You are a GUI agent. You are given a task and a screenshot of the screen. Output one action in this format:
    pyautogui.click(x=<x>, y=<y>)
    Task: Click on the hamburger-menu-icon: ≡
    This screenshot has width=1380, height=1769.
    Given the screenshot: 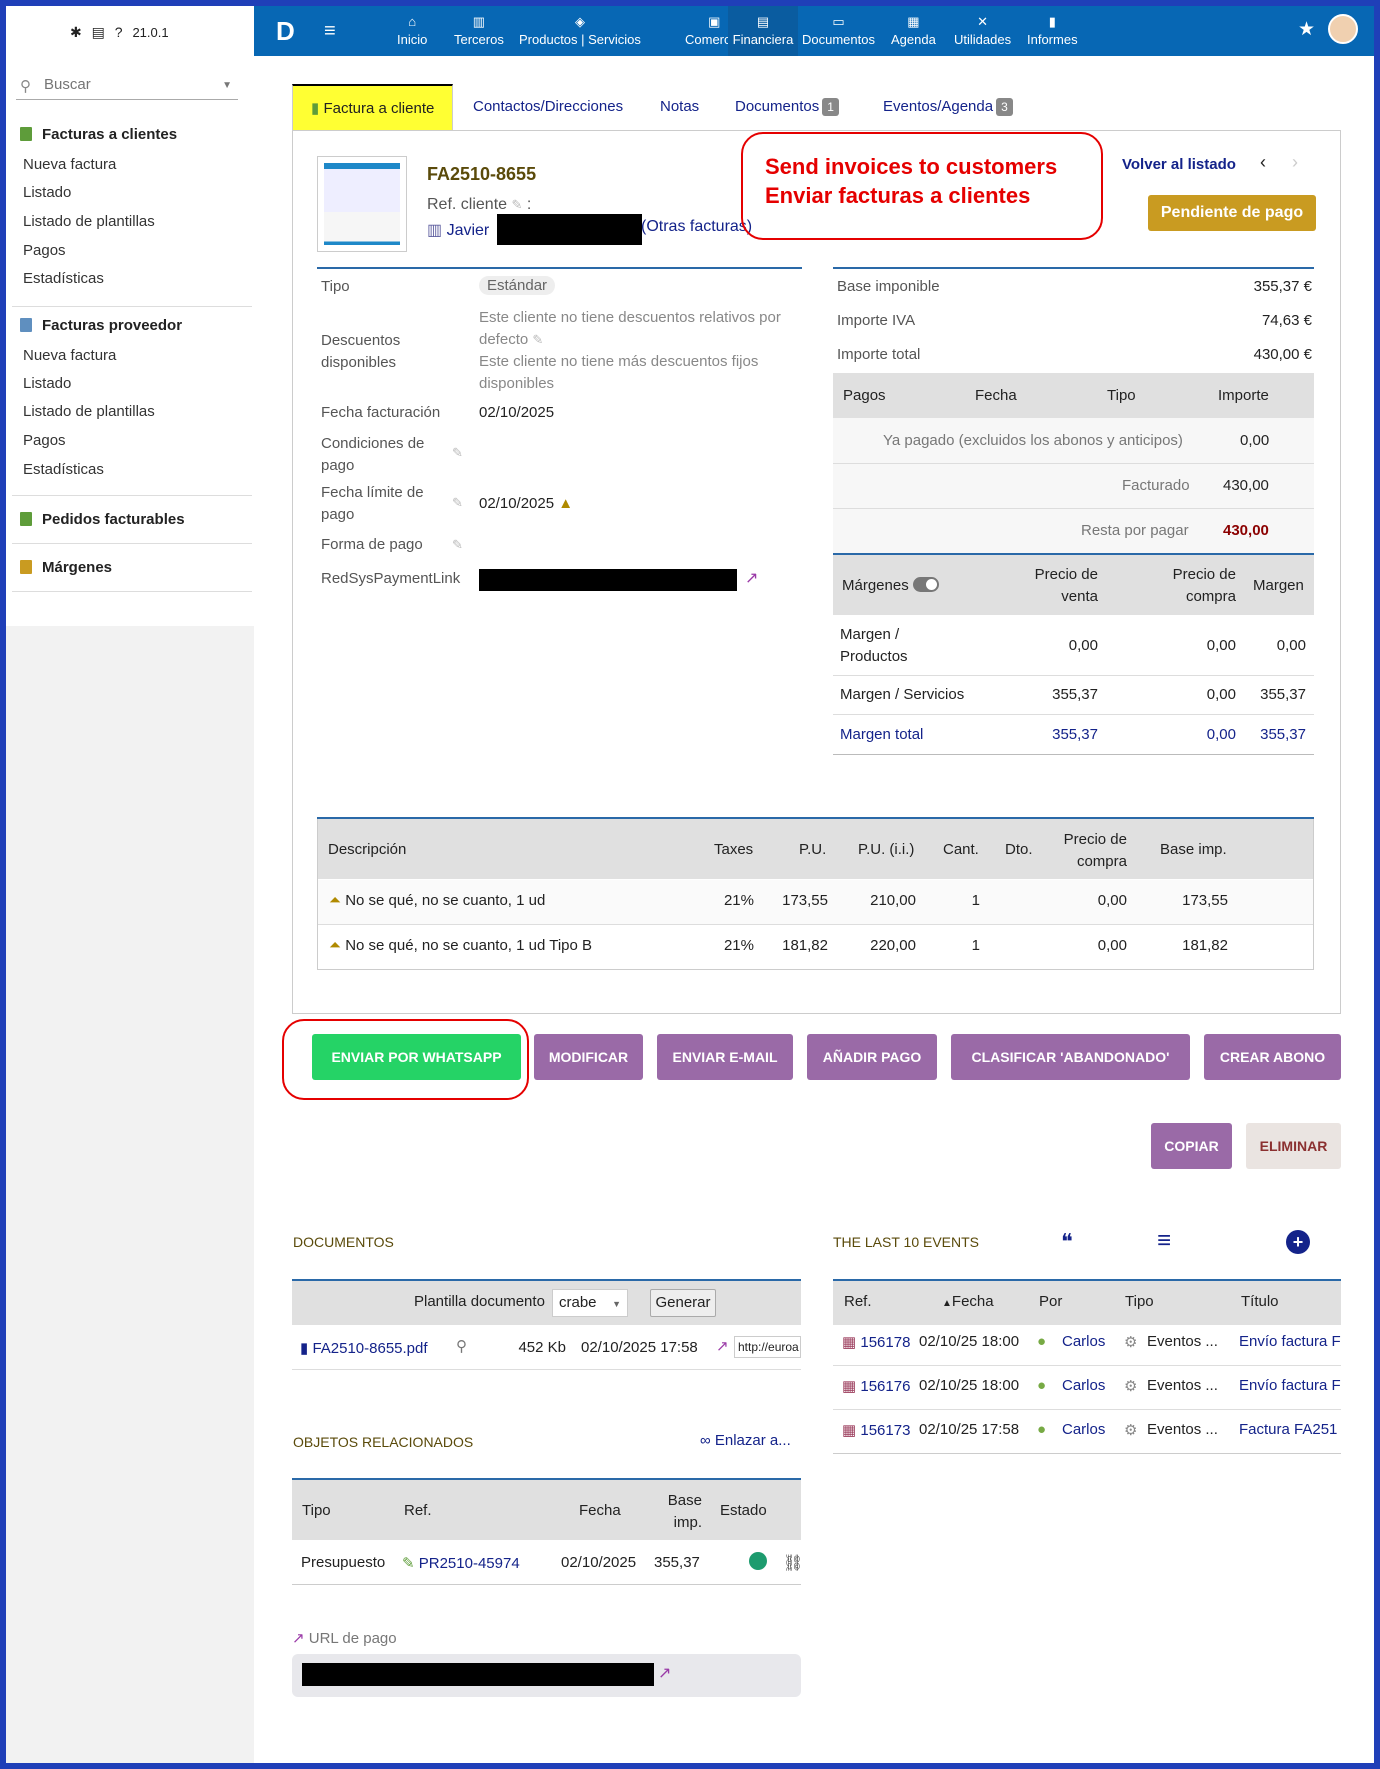 What is the action you would take?
    pyautogui.click(x=330, y=31)
    